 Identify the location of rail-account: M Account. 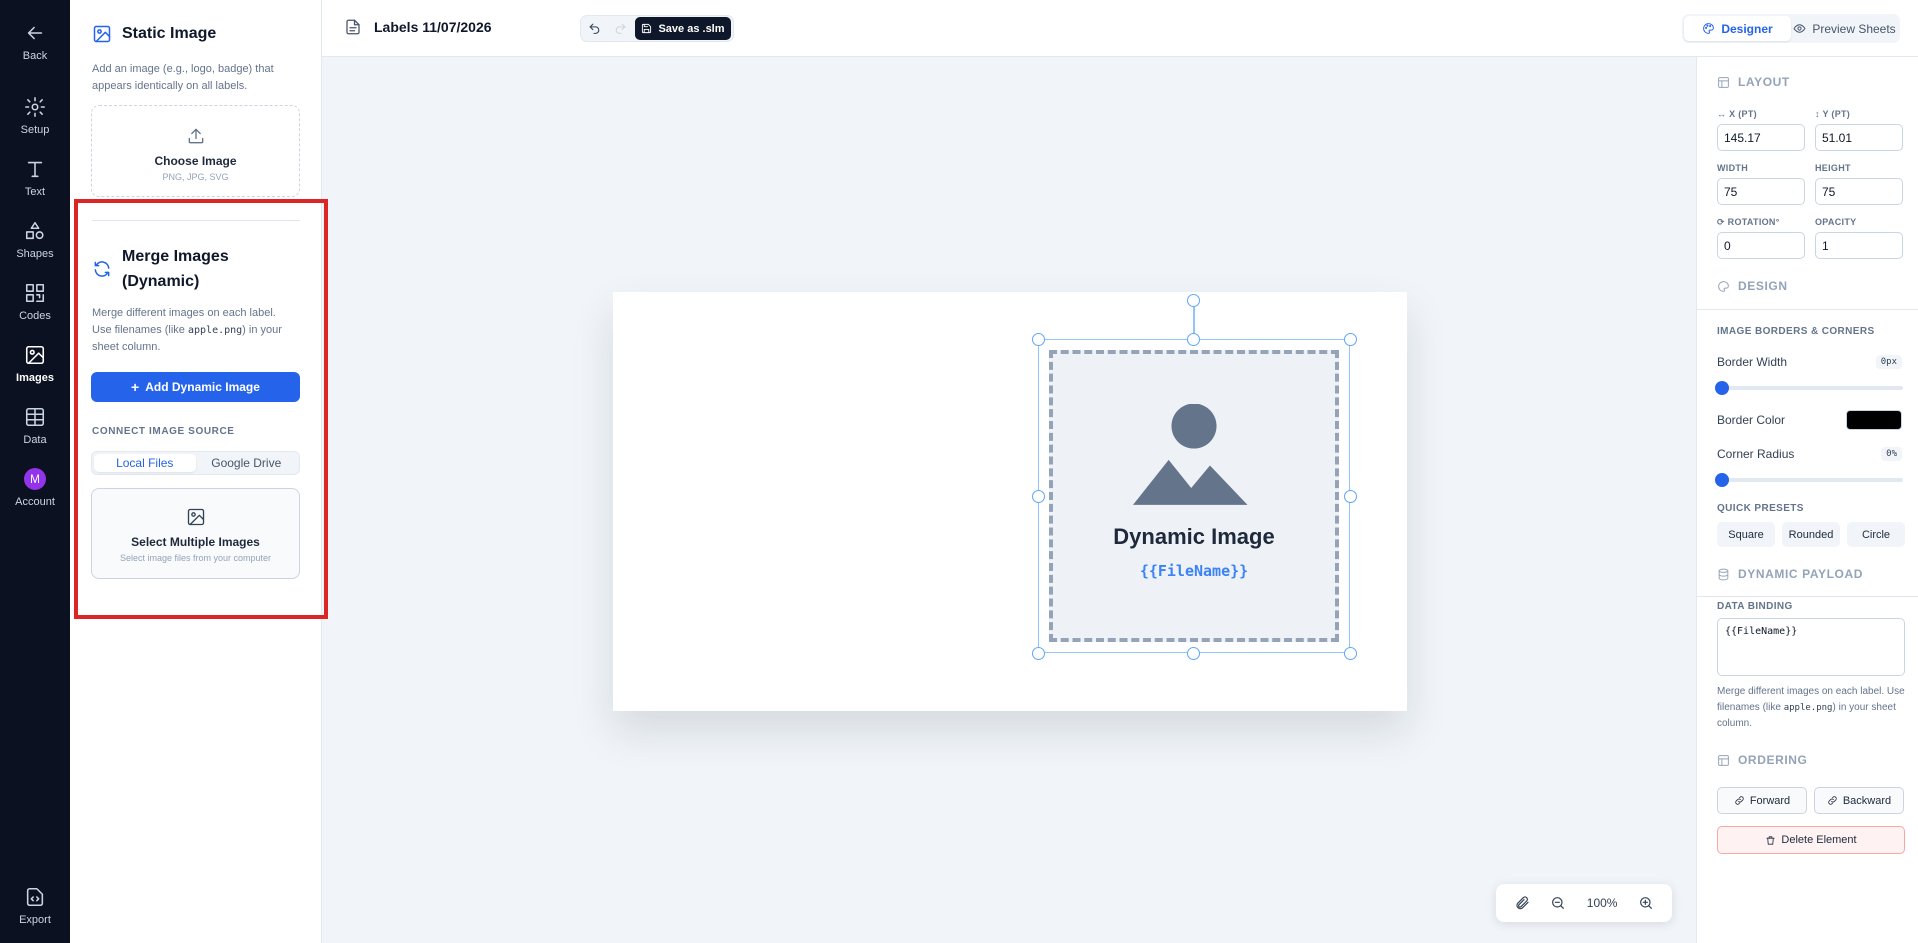
(35, 488).